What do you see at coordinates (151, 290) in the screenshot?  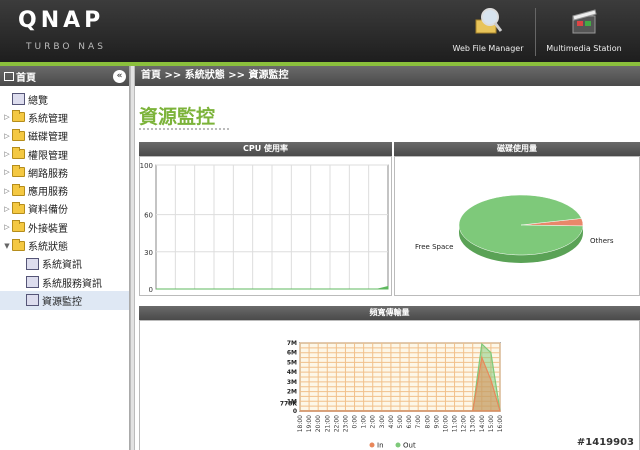 I see `cpu-y-tick-label: 0` at bounding box center [151, 290].